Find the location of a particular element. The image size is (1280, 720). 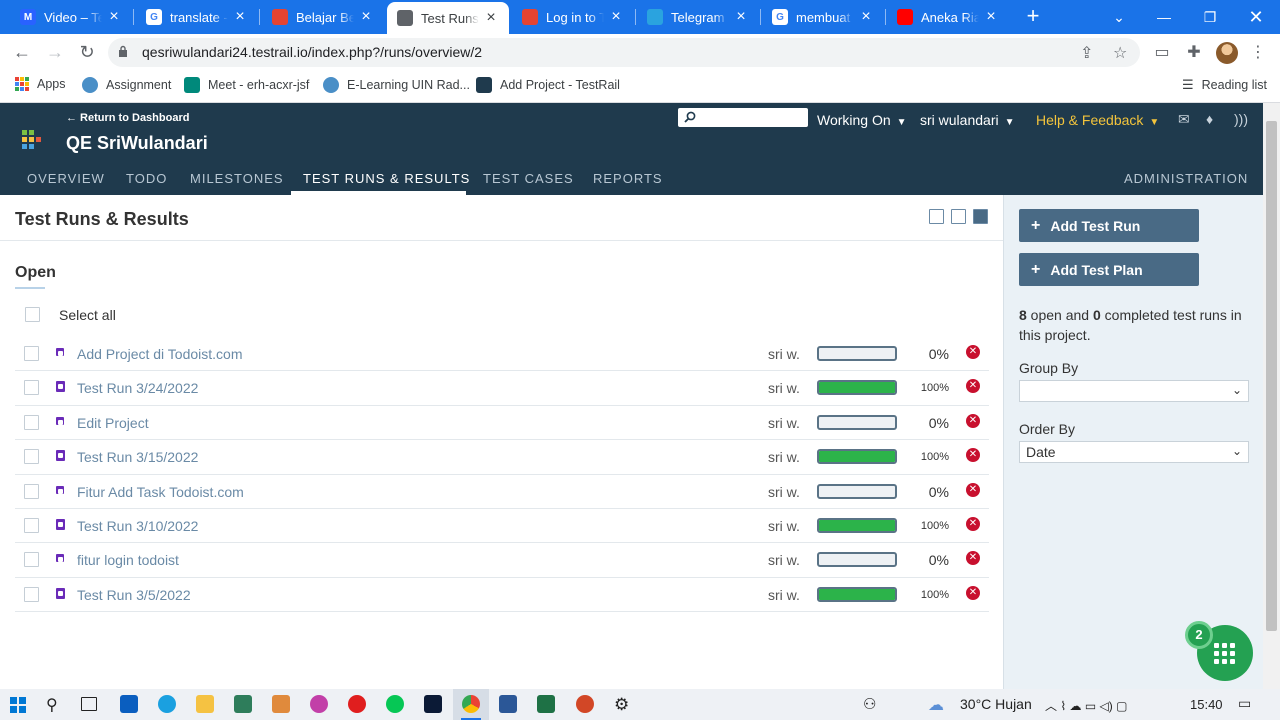

minimize-button: — is located at coordinates (1164, 17).